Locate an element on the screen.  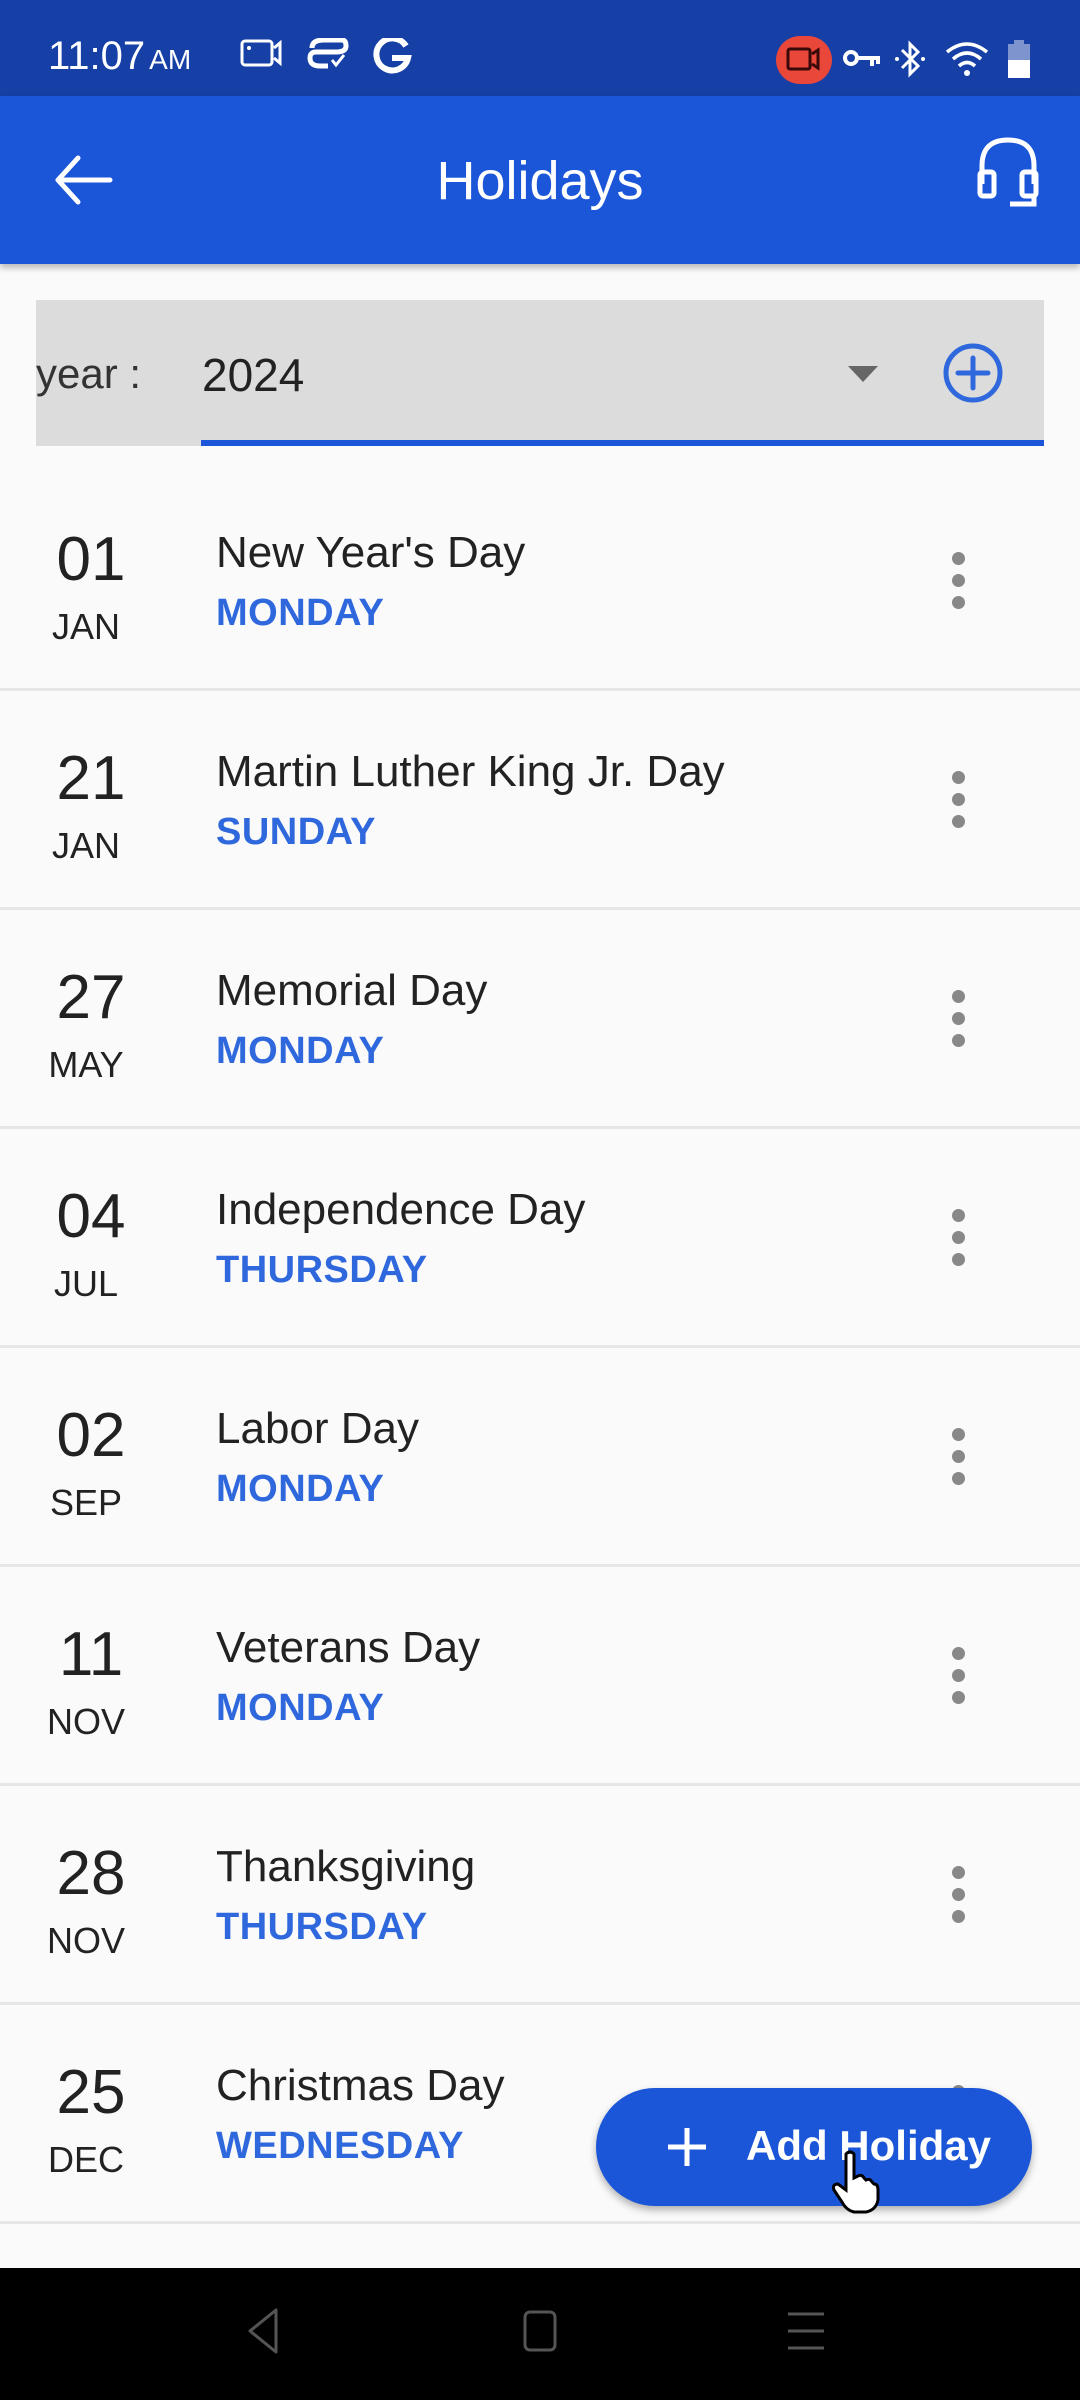
year-select-underline is located at coordinates (622, 443).